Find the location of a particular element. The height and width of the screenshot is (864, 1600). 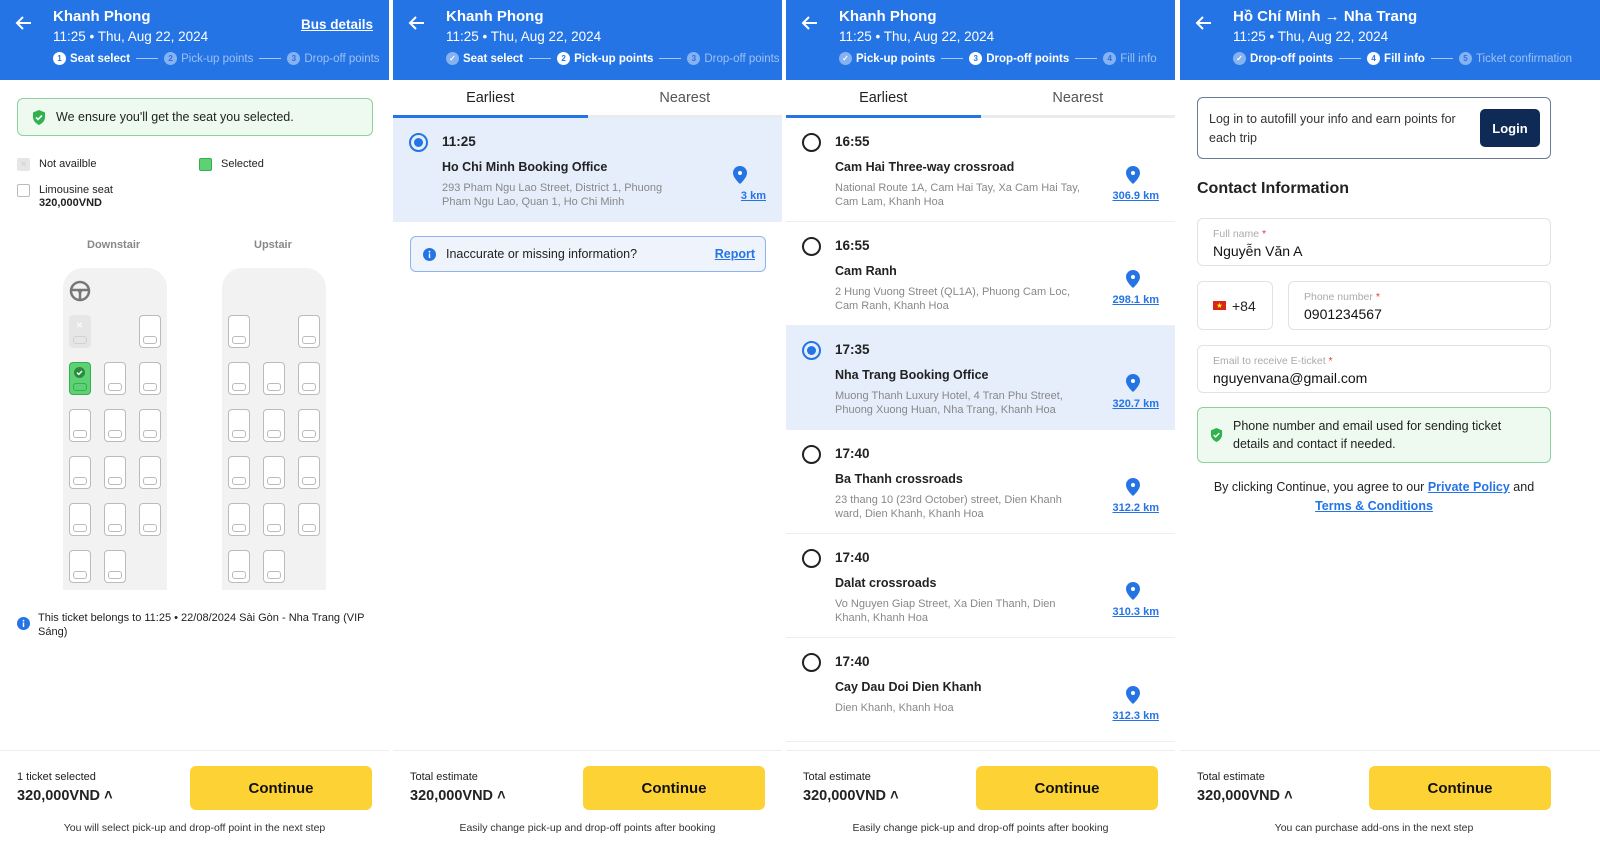

point-time: 17:40 is located at coordinates (852, 661).